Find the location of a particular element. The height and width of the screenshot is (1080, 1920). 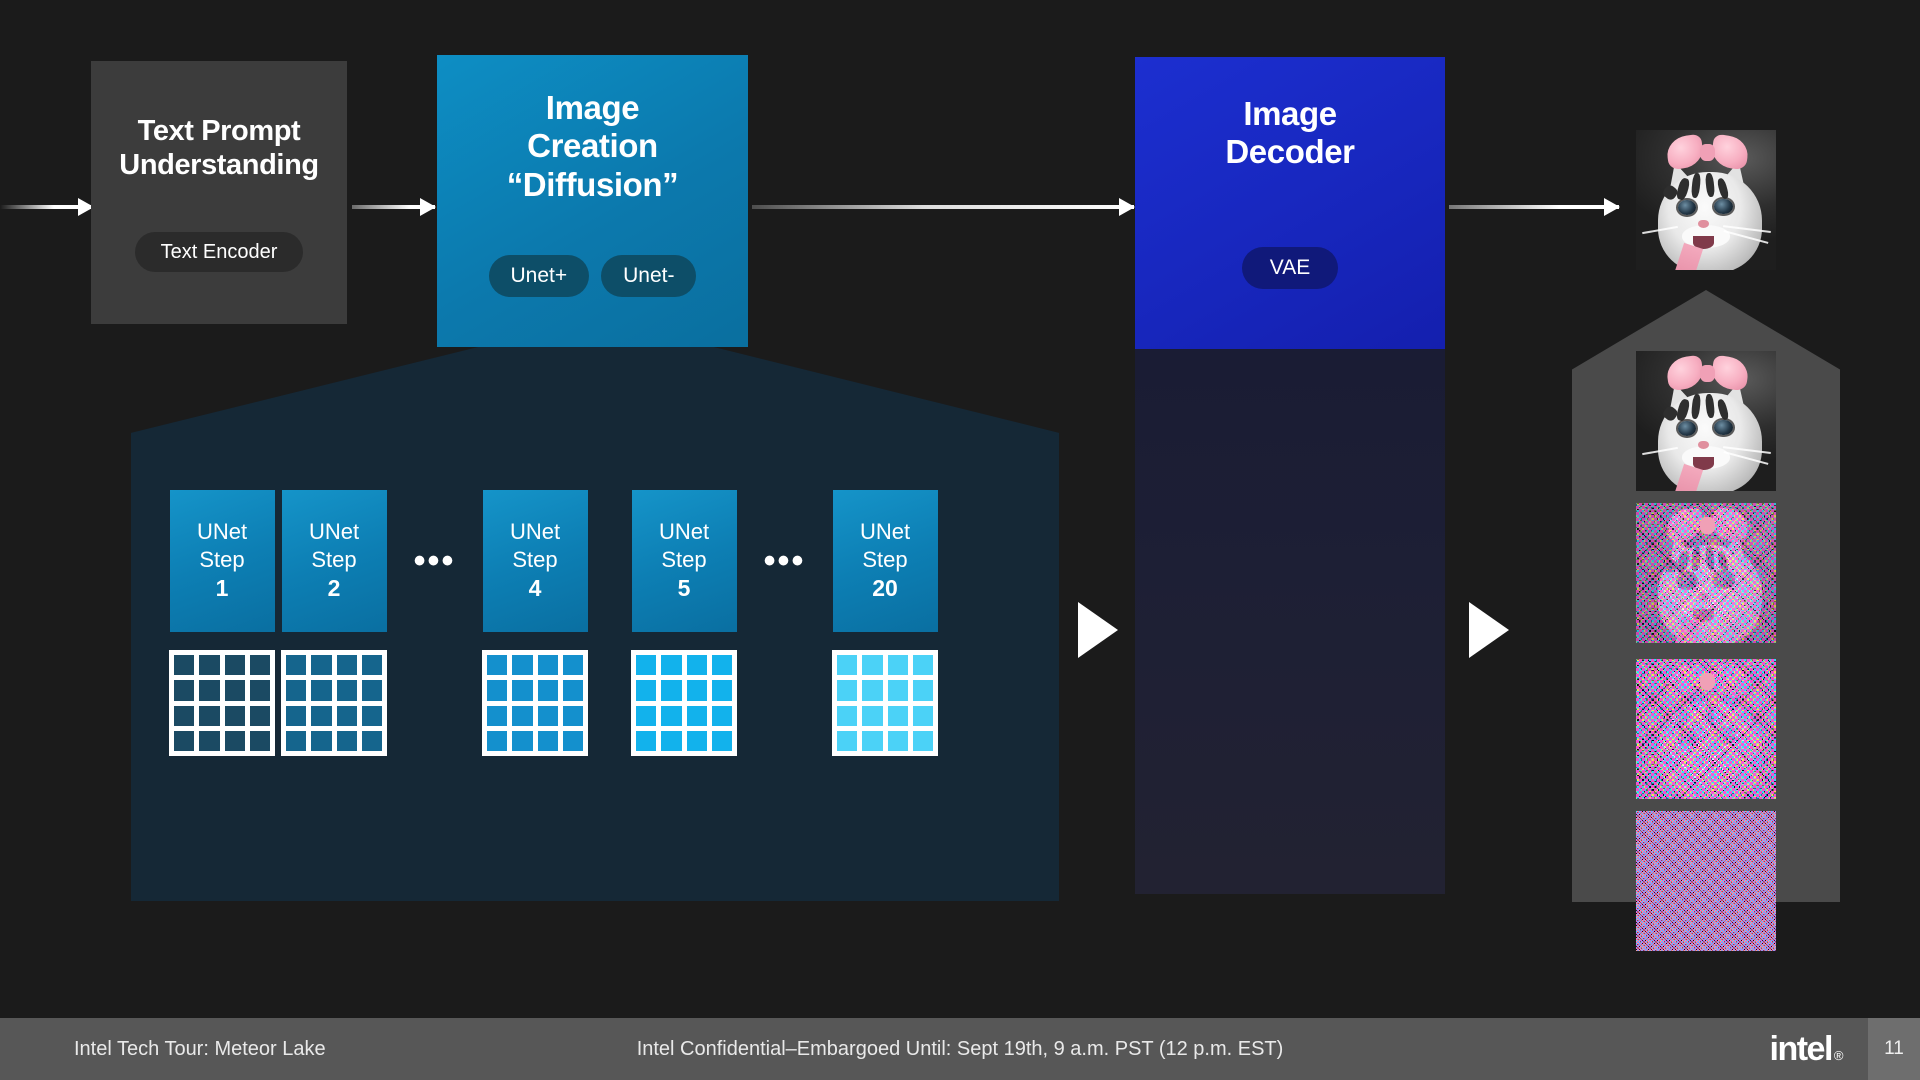

pill-vae: VAE is located at coordinates (1290, 268).